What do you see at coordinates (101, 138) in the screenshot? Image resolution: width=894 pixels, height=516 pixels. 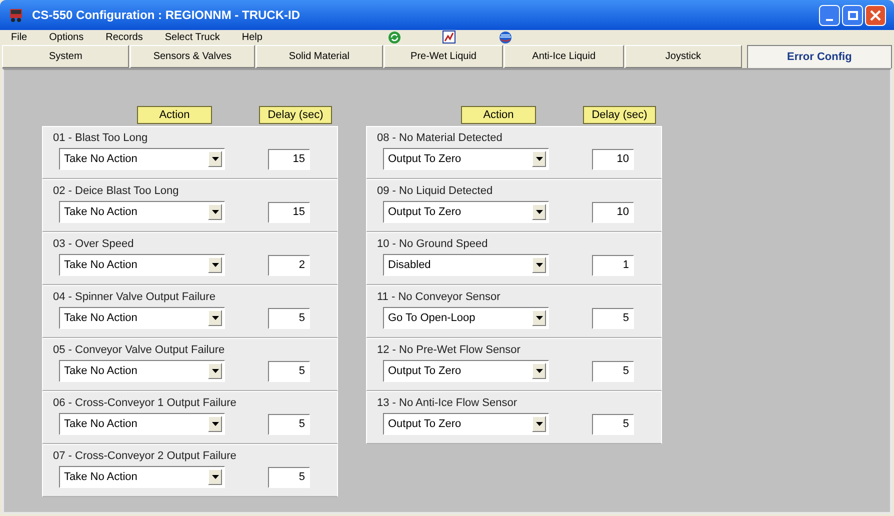 I see `group-title: 01 - Blast Too Long` at bounding box center [101, 138].